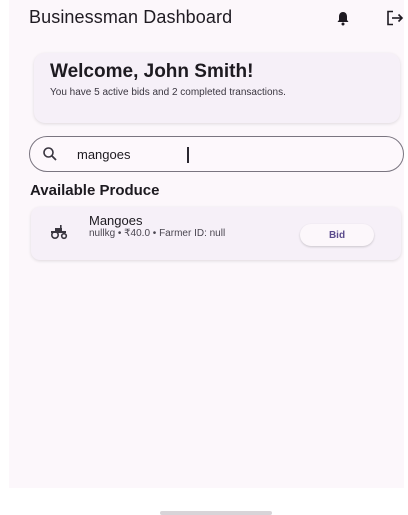 The width and height of the screenshot is (408, 515). Describe the element at coordinates (337, 235) in the screenshot. I see `bid-button: Bid` at that location.